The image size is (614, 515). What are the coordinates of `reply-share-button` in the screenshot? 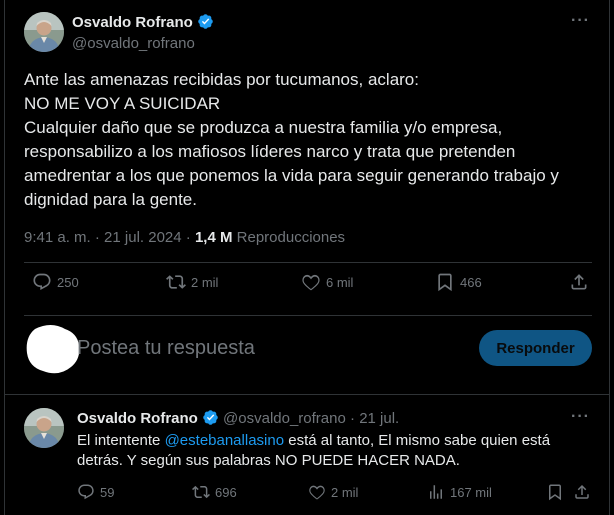 It's located at (584, 492).